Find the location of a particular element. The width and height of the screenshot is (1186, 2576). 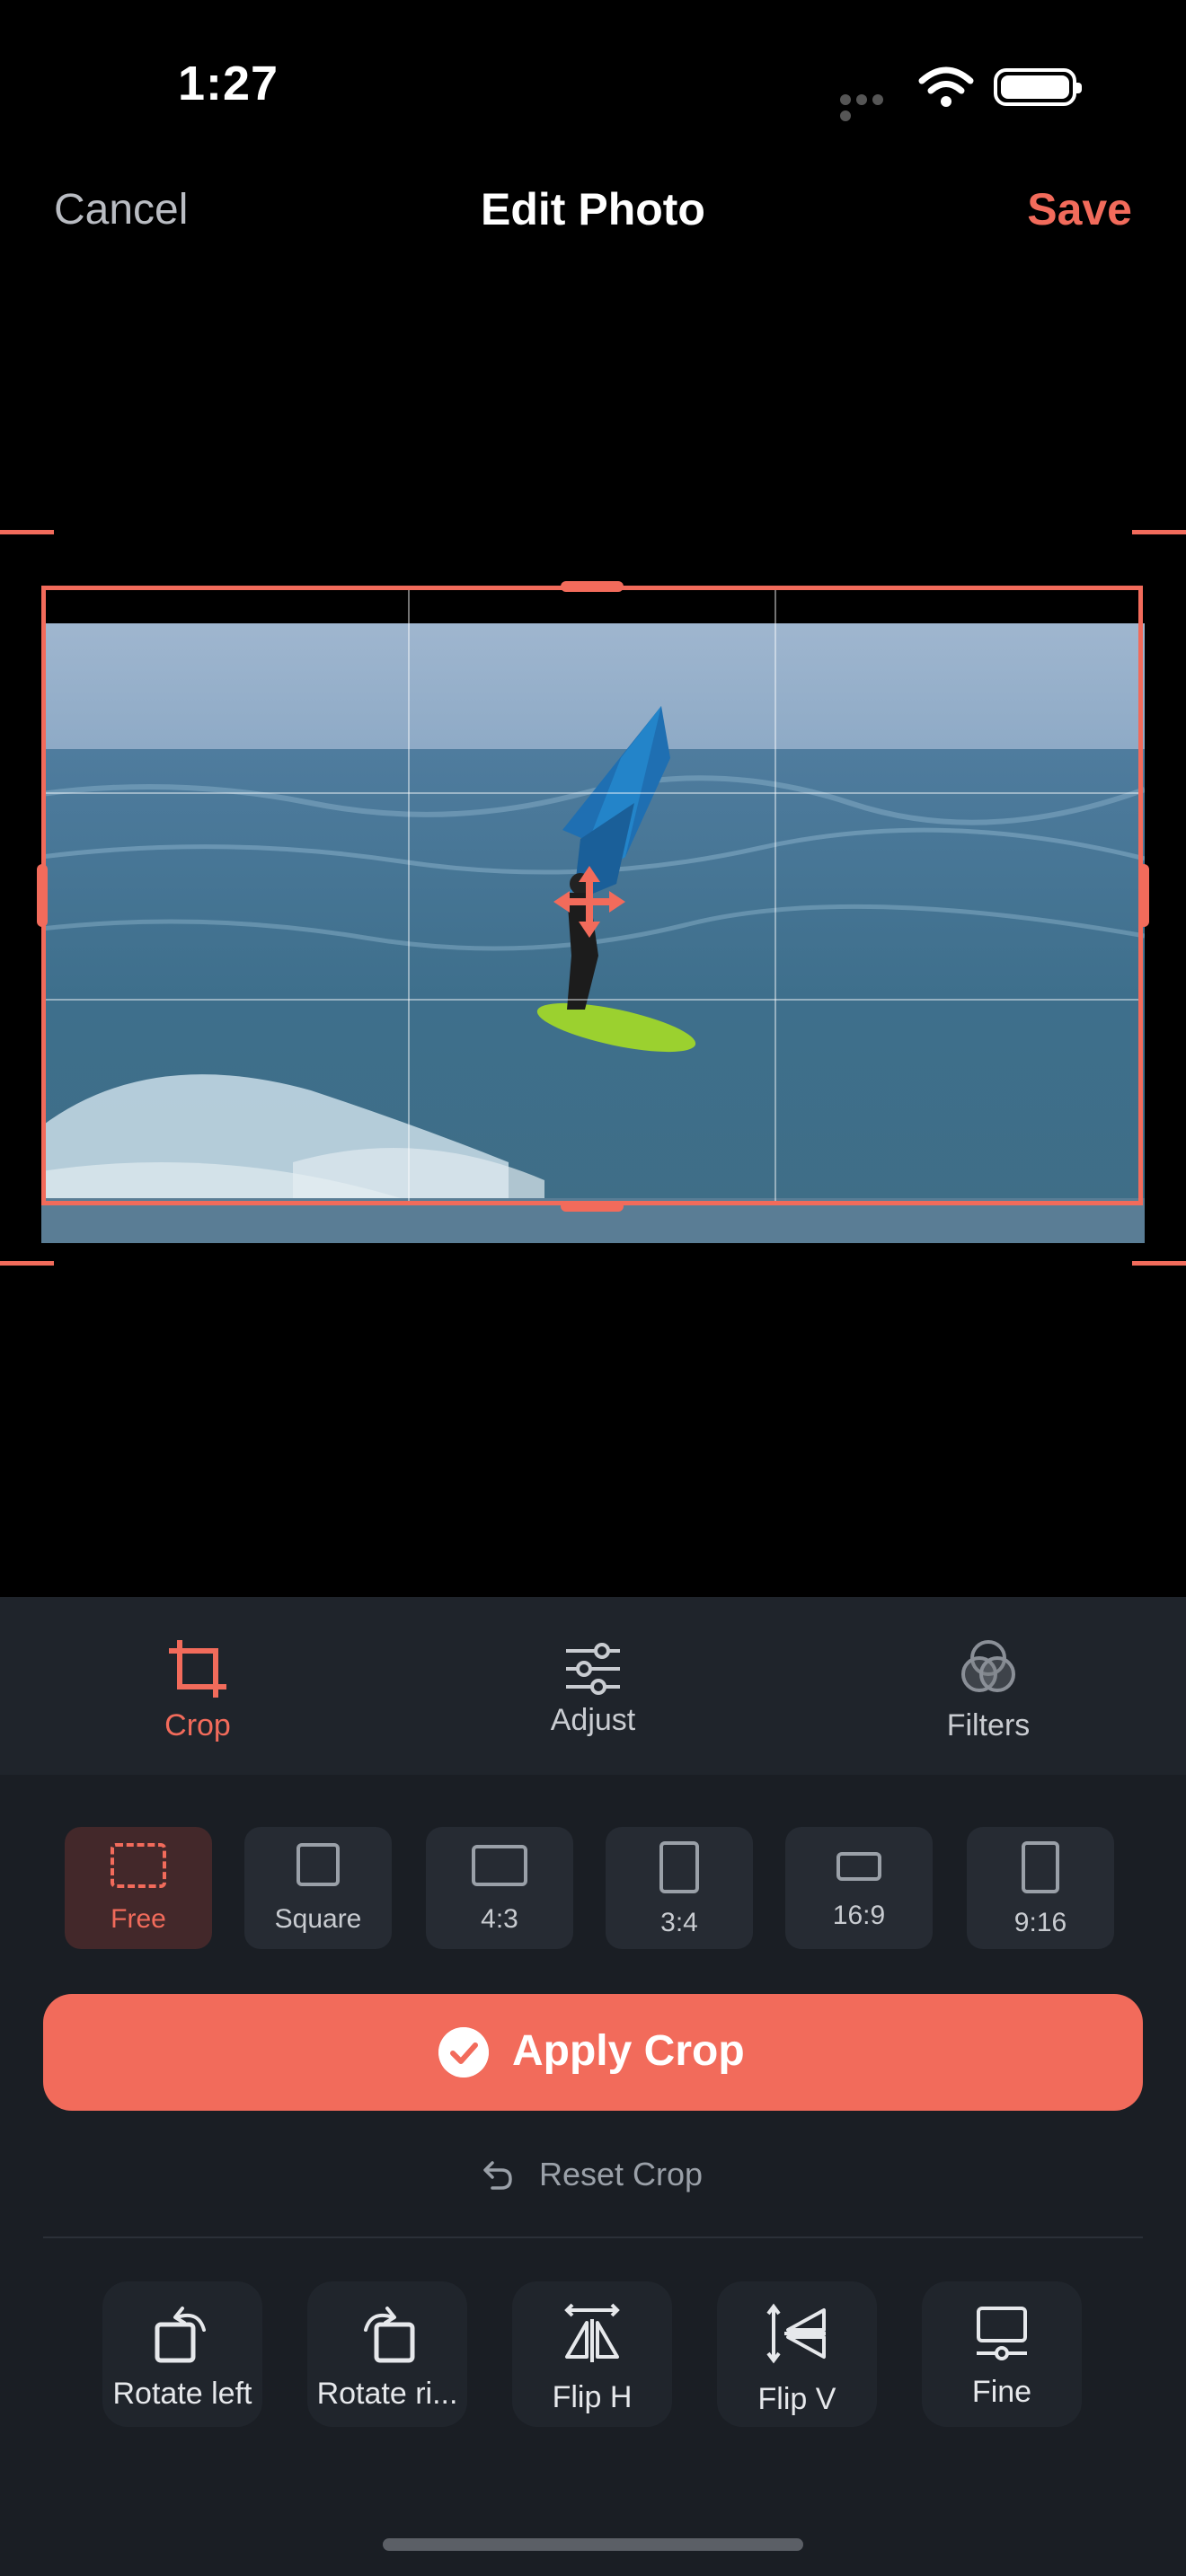

status-time: 1:27 is located at coordinates (228, 83).